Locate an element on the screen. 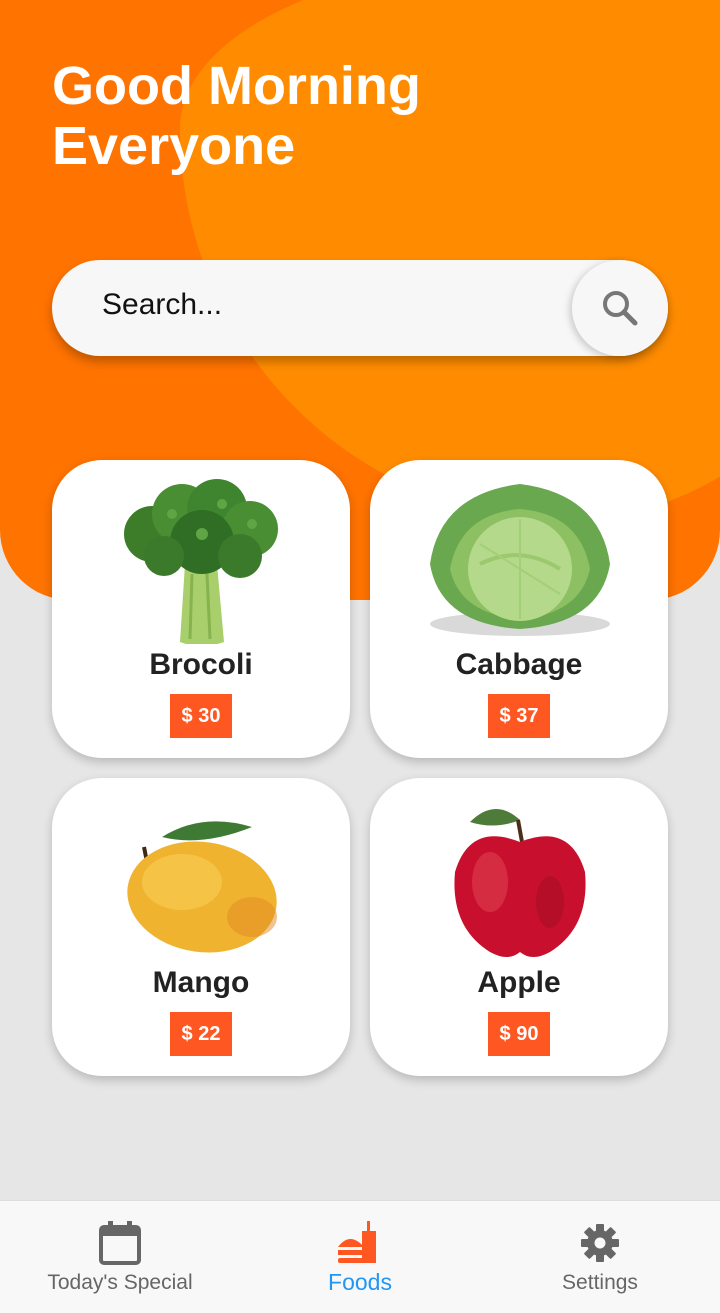 This screenshot has height=1313, width=720. price-badge: $ 30 is located at coordinates (201, 716).